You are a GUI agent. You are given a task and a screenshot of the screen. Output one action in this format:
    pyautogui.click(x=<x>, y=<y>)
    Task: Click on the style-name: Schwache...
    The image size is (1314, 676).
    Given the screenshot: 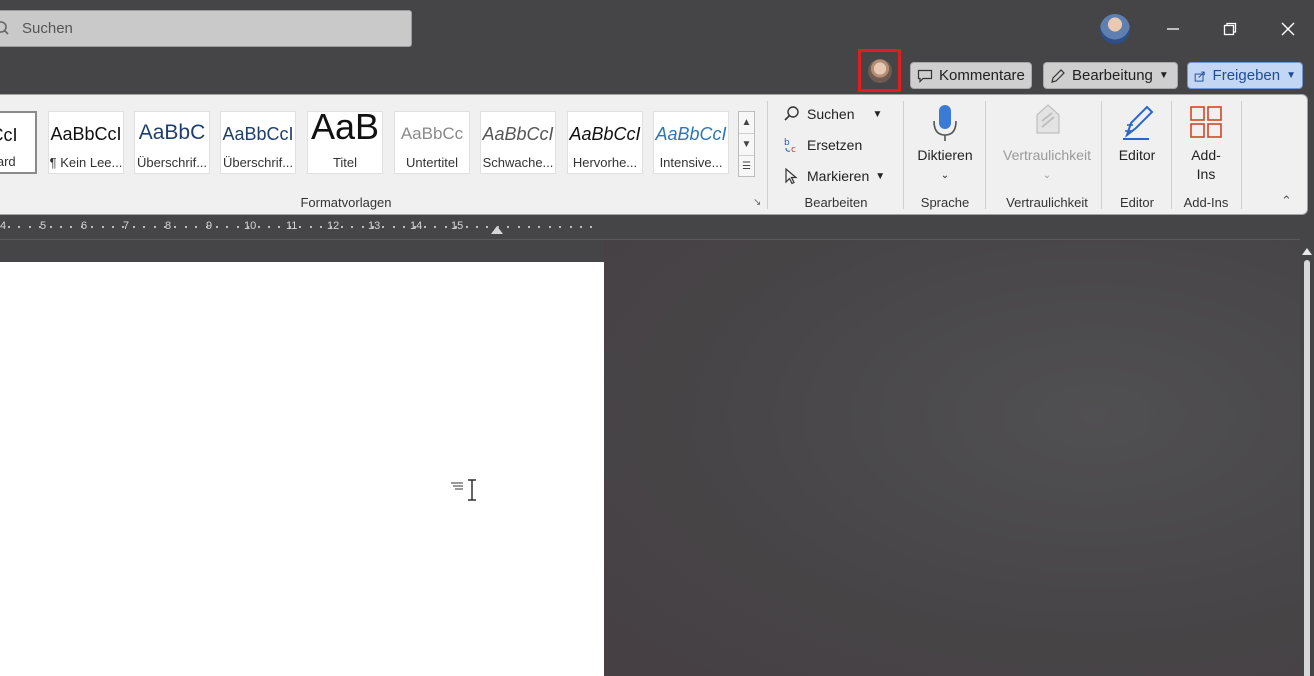 What is the action you would take?
    pyautogui.click(x=518, y=162)
    